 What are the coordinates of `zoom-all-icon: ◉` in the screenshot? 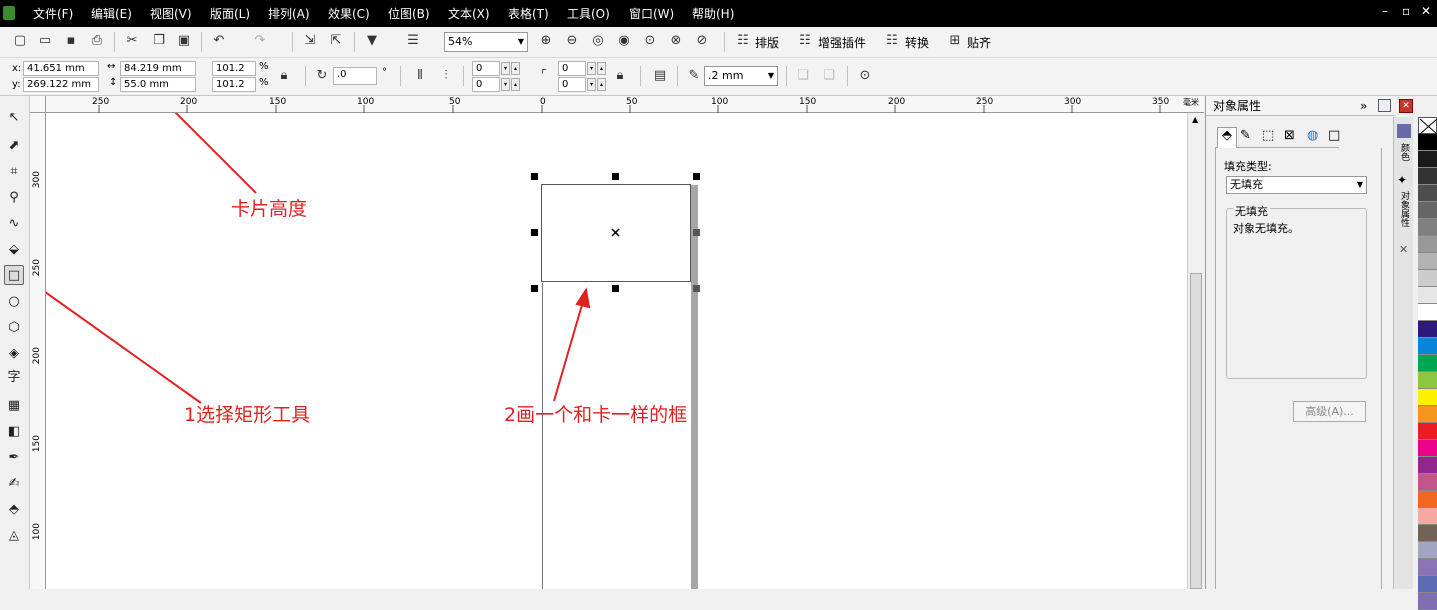 It's located at (624, 41).